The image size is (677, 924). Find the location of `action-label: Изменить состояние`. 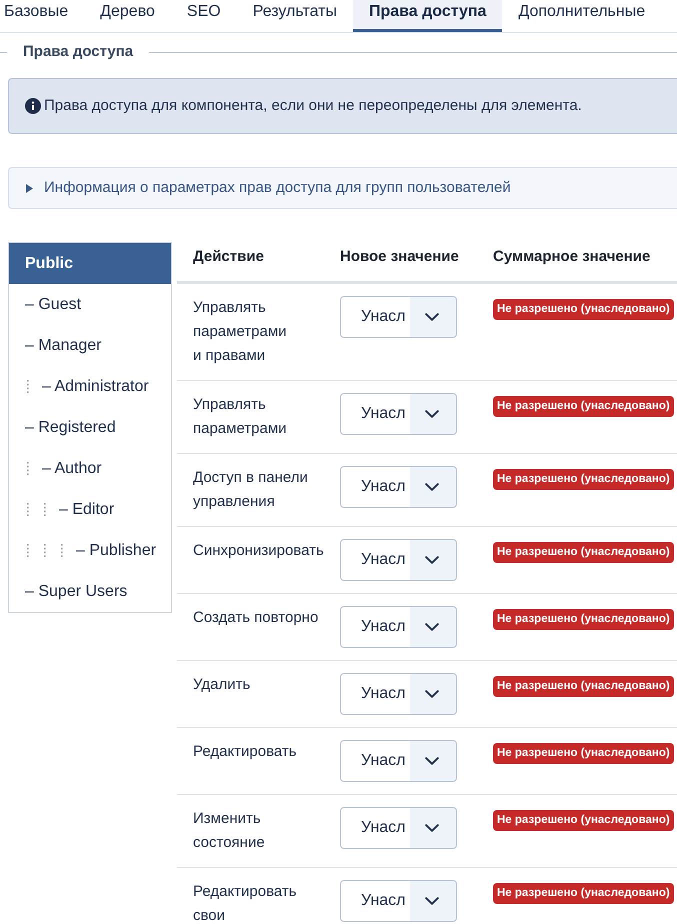

action-label: Изменить состояние is located at coordinates (229, 831).